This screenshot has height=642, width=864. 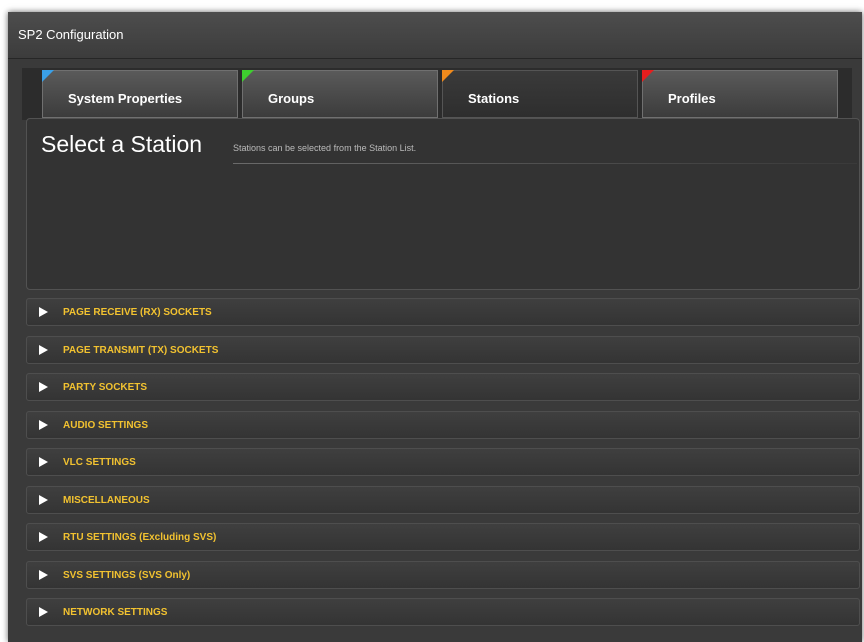 I want to click on tab-groups: Groups, so click(x=340, y=94).